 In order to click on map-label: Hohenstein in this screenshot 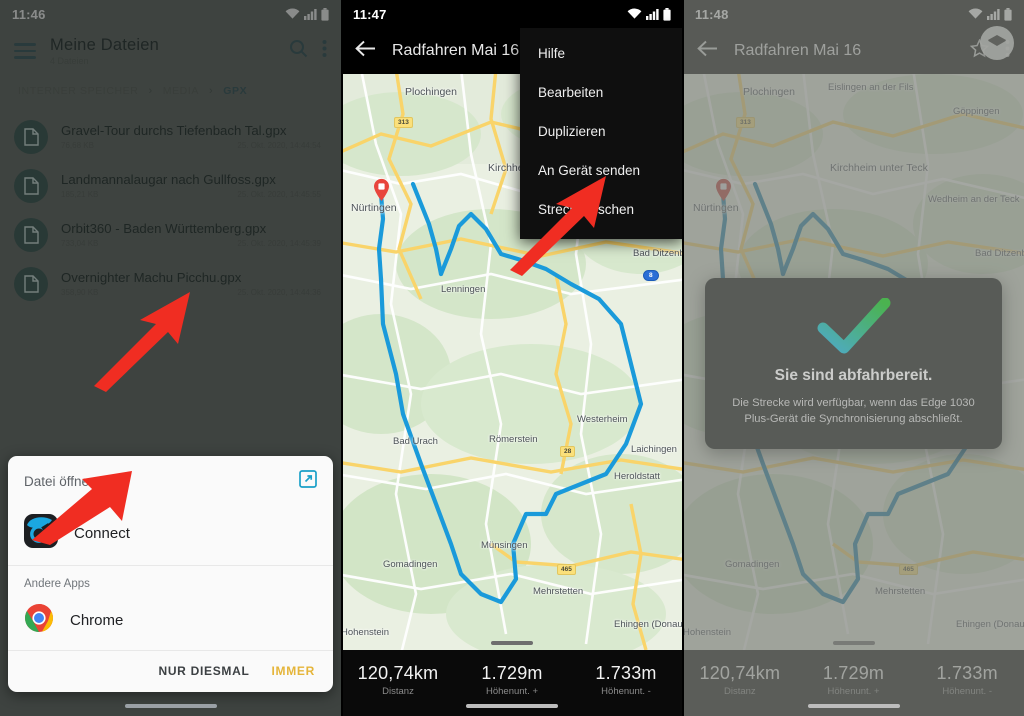, I will do `click(365, 632)`.